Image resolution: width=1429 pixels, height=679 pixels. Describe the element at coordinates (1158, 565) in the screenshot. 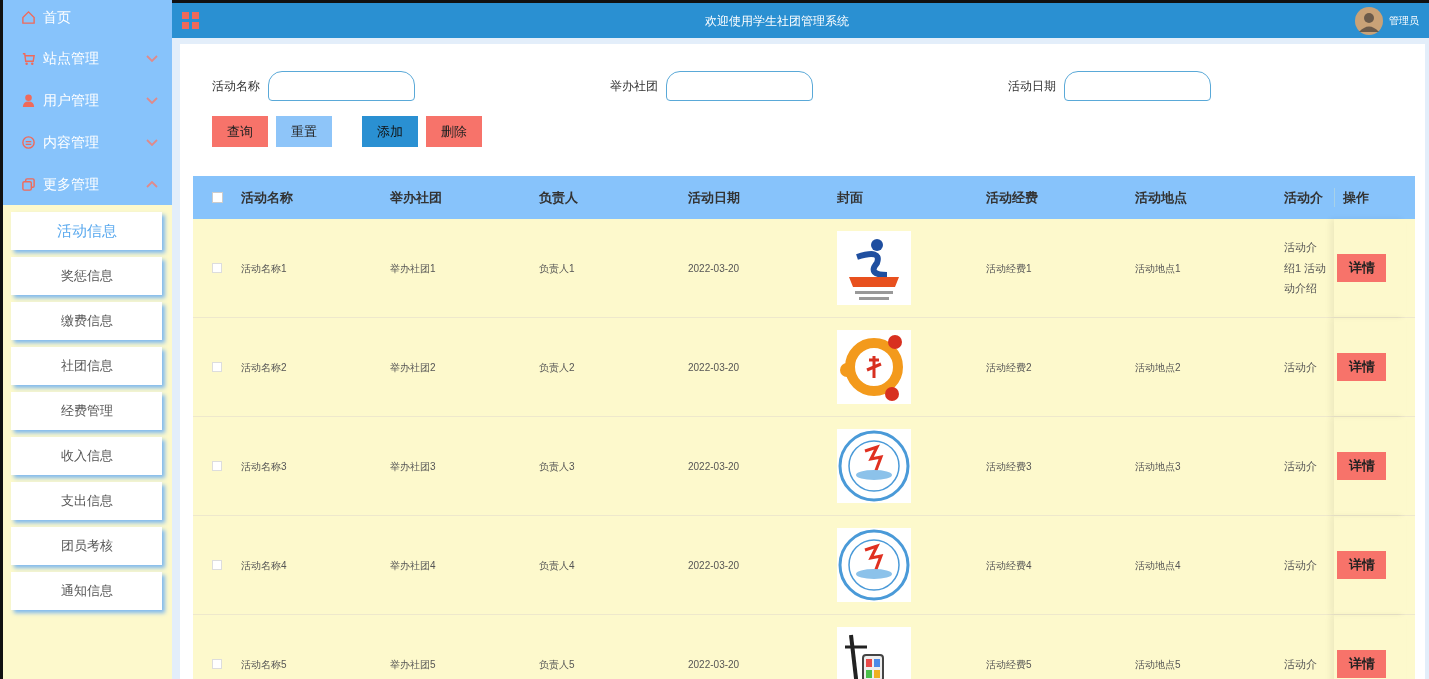

I see `table-cell-text: 活动地点4` at that location.